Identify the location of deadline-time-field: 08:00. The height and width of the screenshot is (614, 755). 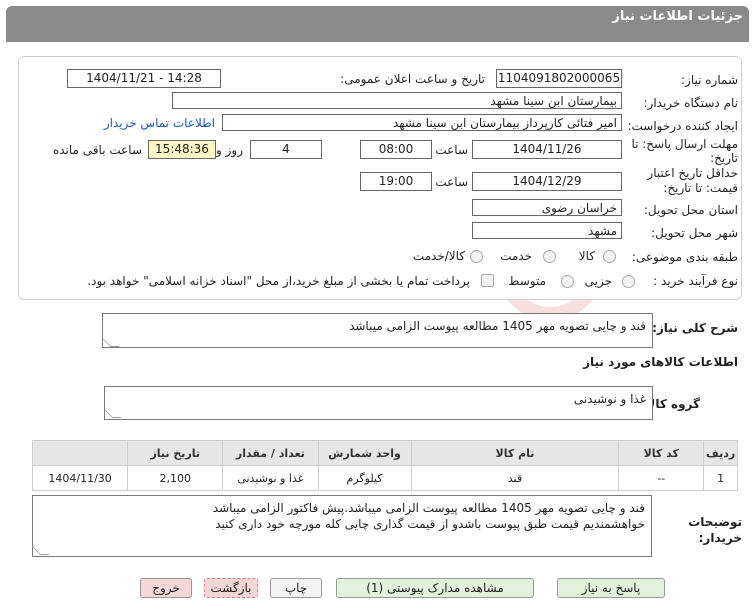
(396, 149).